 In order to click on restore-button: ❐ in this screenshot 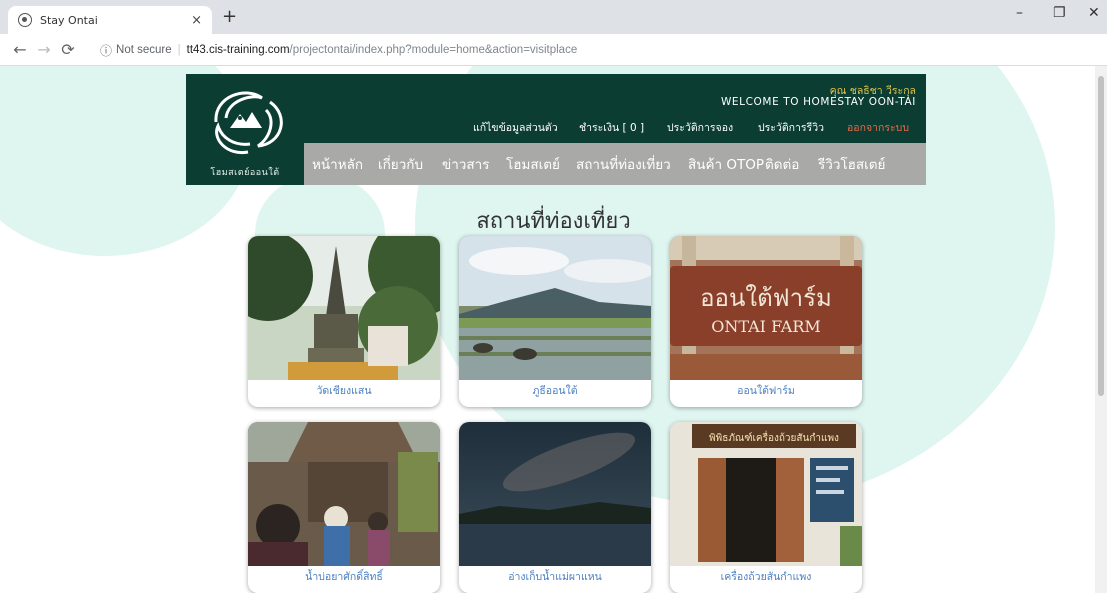, I will do `click(1059, 13)`.